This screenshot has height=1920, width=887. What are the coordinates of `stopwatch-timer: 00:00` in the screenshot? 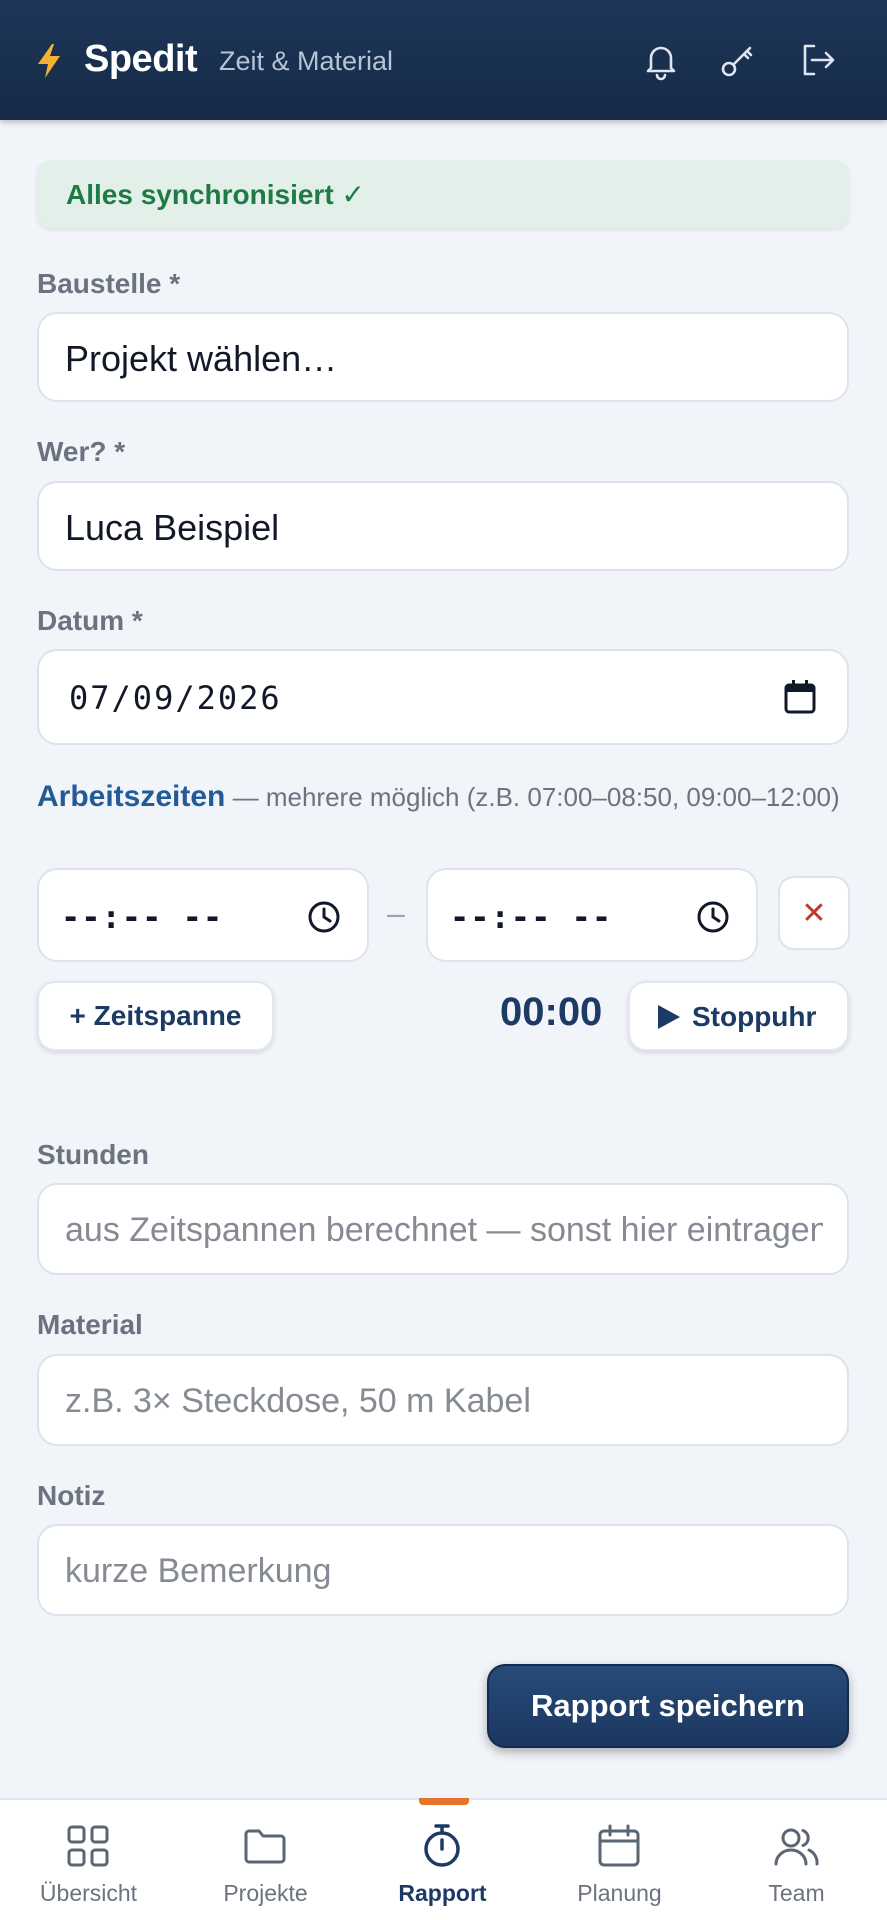 It's located at (551, 1012).